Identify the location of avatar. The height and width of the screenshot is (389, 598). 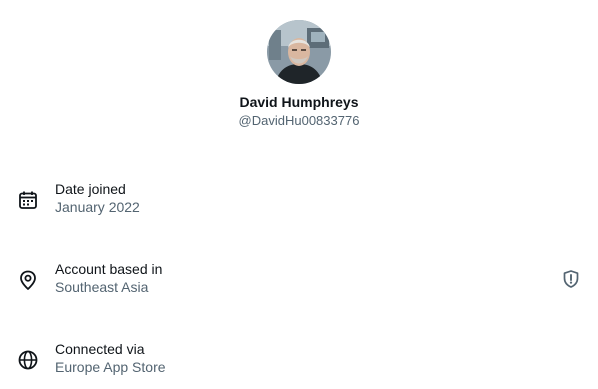
(299, 52).